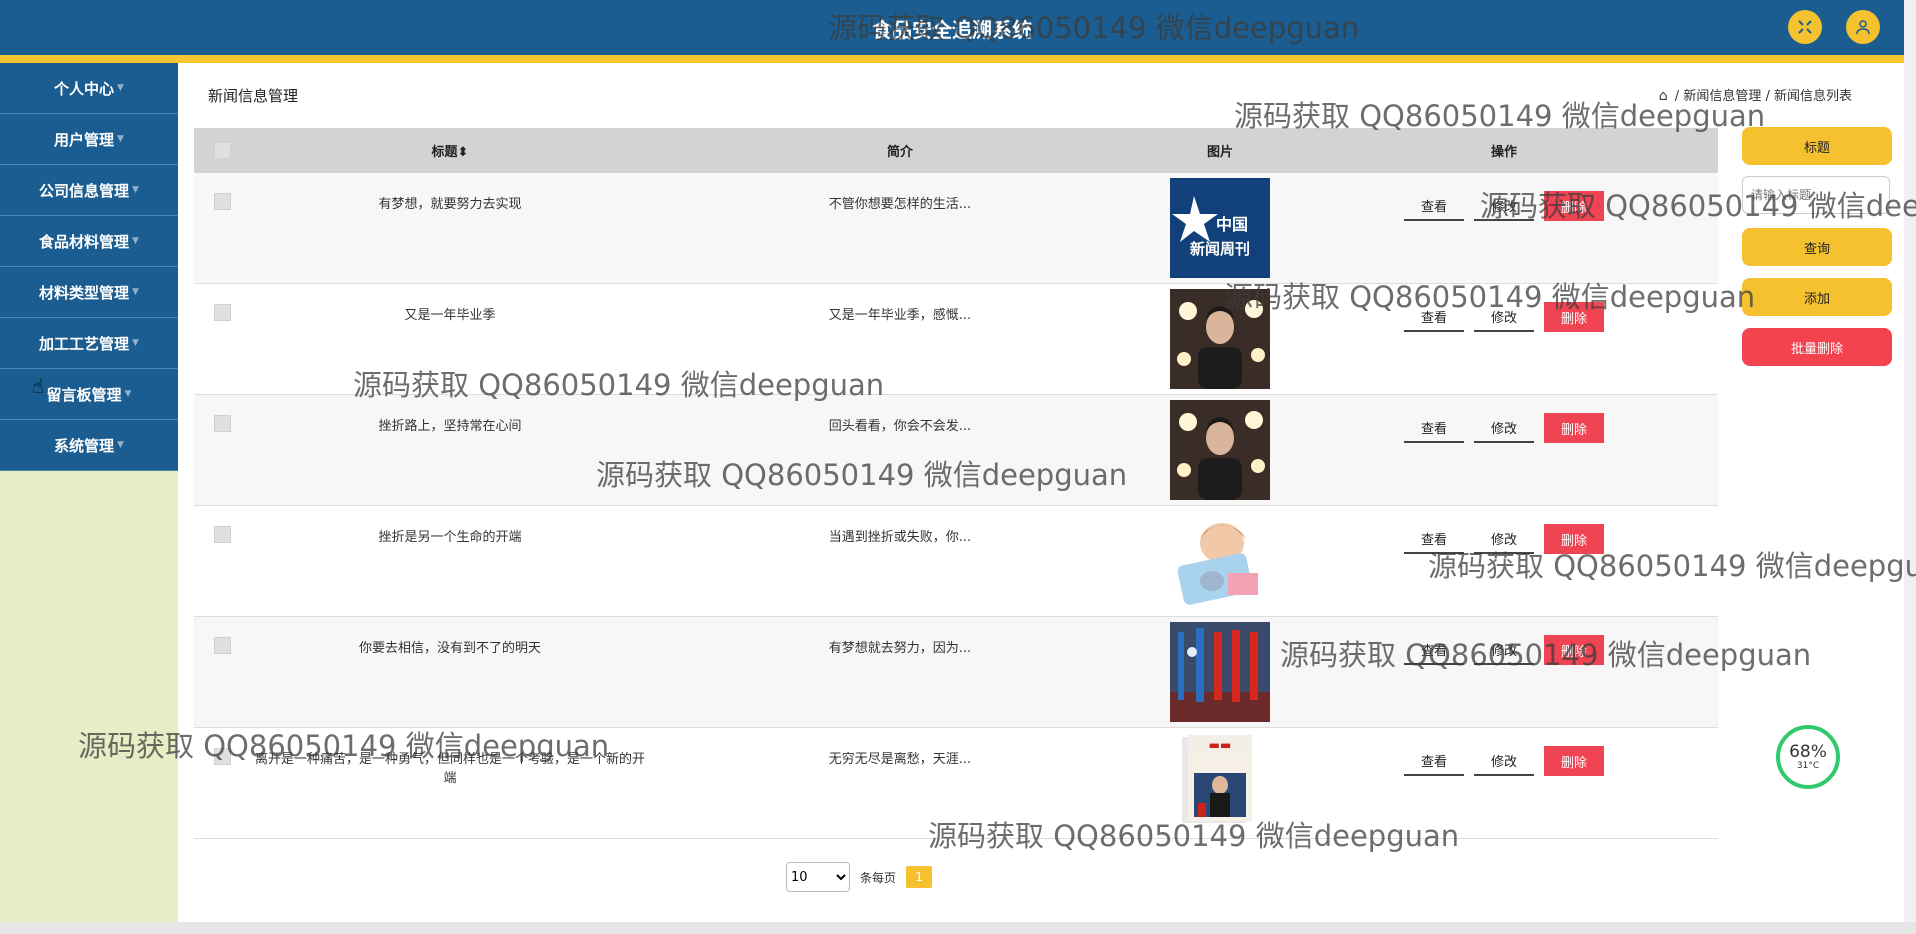  What do you see at coordinates (1808, 752) in the screenshot?
I see `gauge-percent: 68%` at bounding box center [1808, 752].